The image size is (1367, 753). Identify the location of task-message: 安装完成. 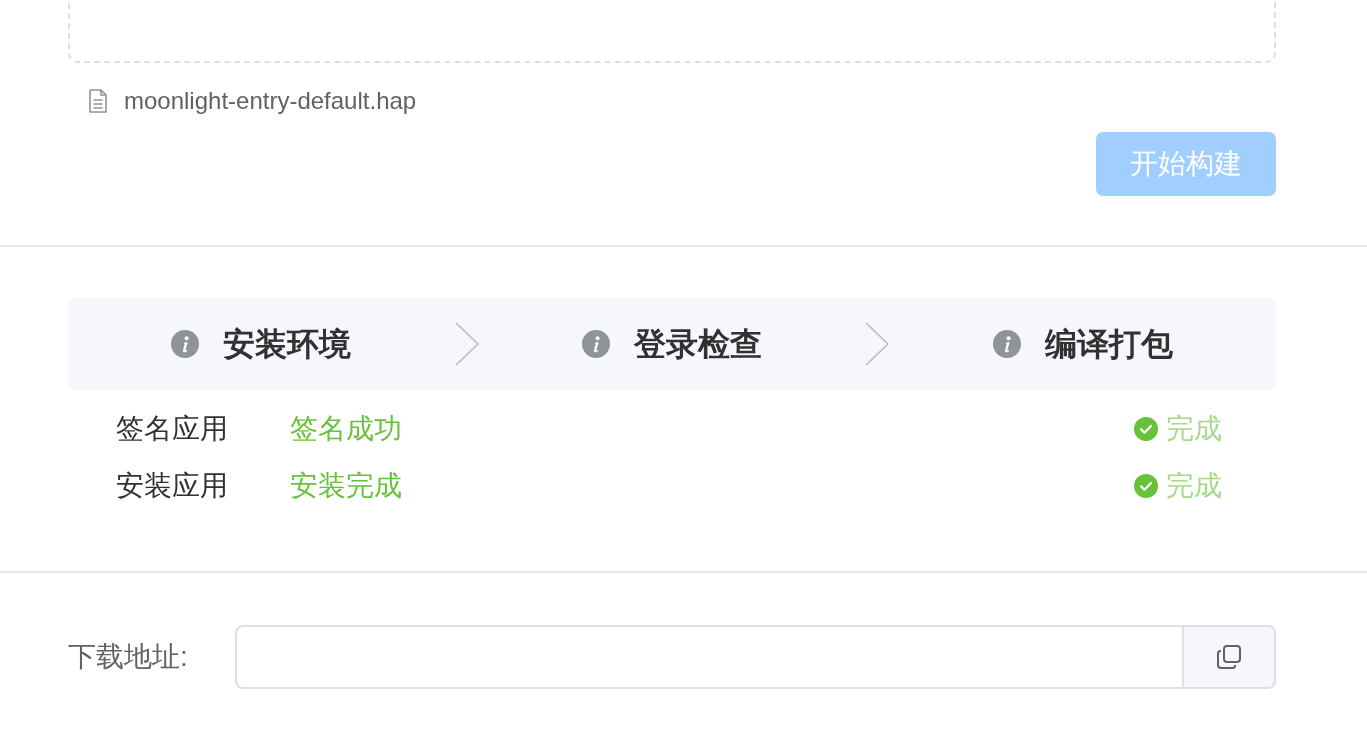
(346, 486).